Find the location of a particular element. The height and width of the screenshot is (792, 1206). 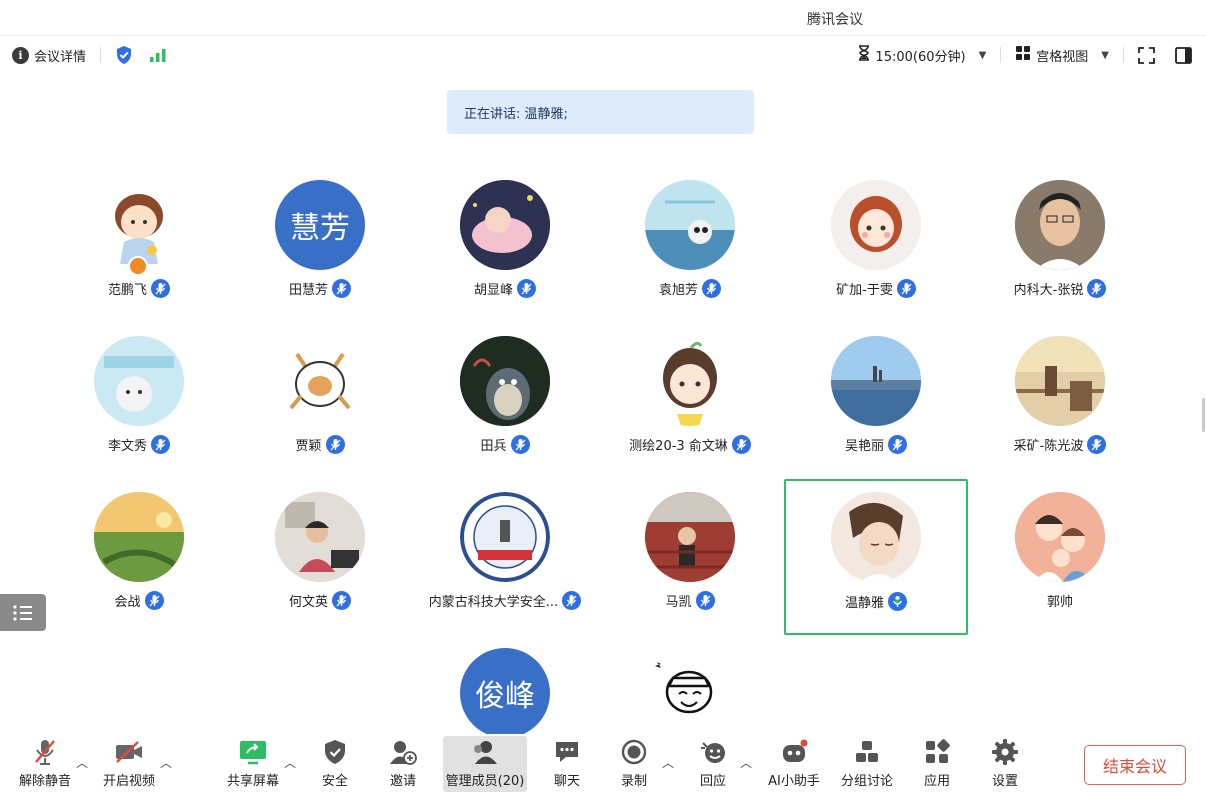

participant-tile: 李文秀 is located at coordinates (139, 414).